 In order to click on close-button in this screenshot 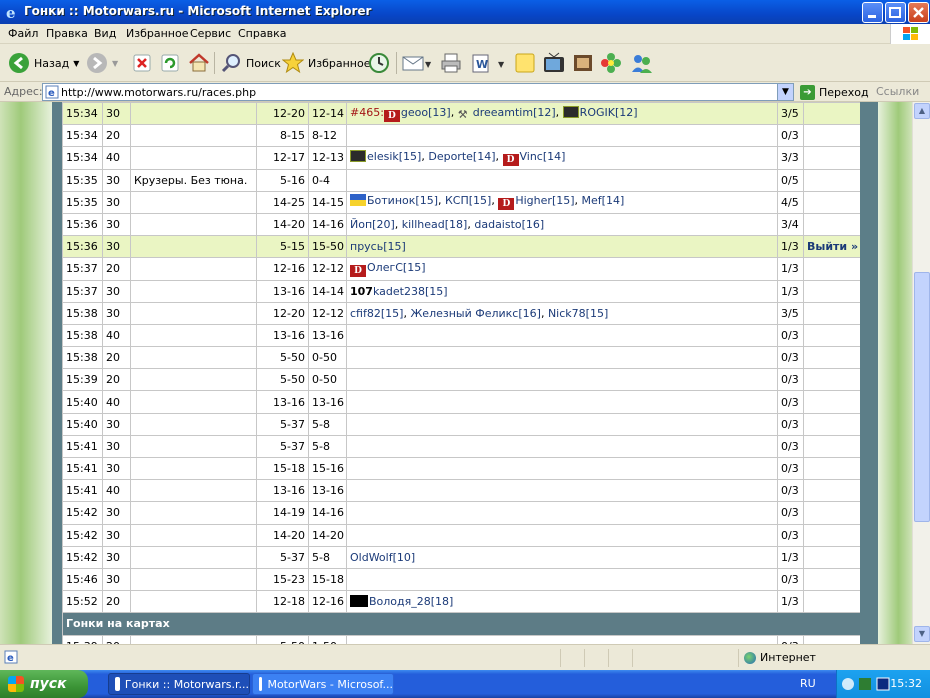, I will do `click(918, 12)`.